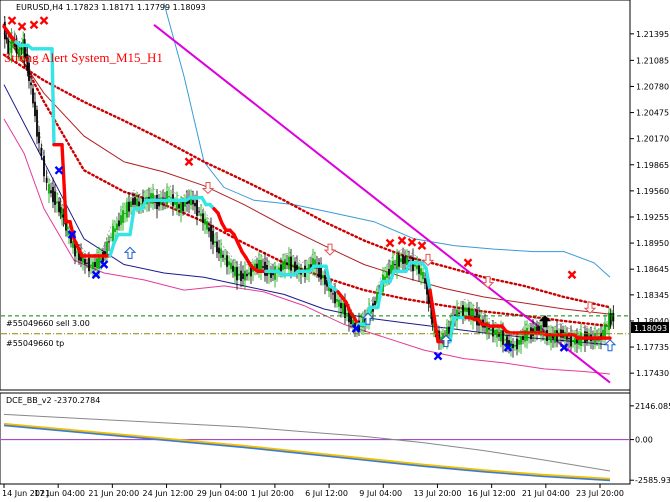 This screenshot has width=670, height=502. I want to click on sell-order-label: #55049660 sell 3.00, so click(48, 323).